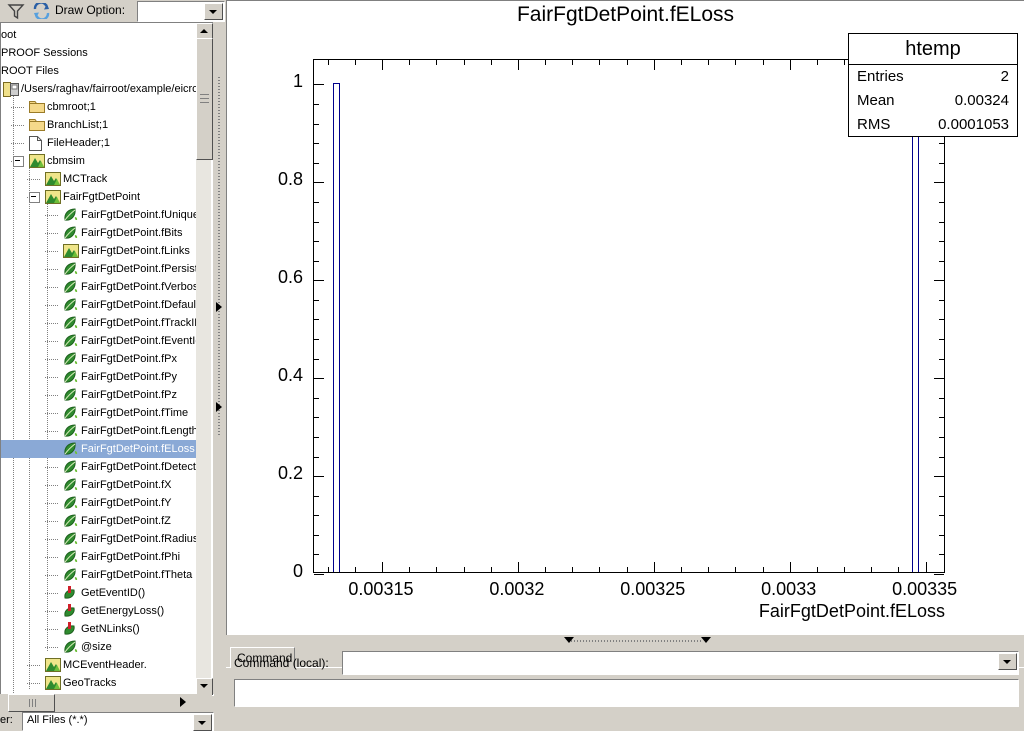 This screenshot has width=1024, height=731. I want to click on file-filter-row: er: All Files (*.*), so click(107, 721).